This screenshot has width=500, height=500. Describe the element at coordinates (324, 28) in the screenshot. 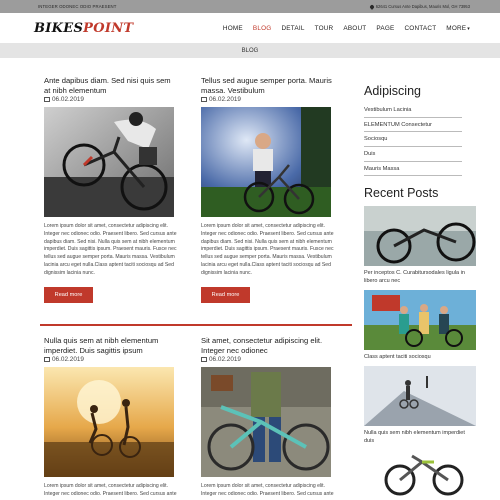

I see `nav-tour: TOUR` at that location.